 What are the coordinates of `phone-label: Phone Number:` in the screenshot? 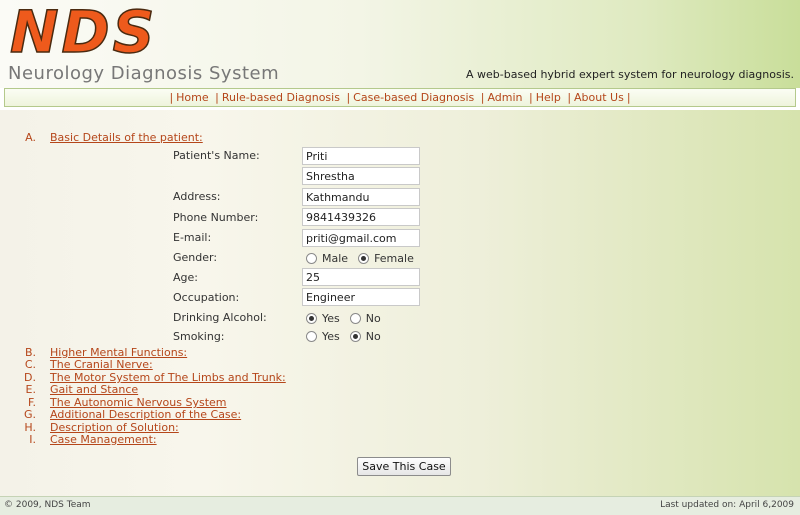 It's located at (216, 217).